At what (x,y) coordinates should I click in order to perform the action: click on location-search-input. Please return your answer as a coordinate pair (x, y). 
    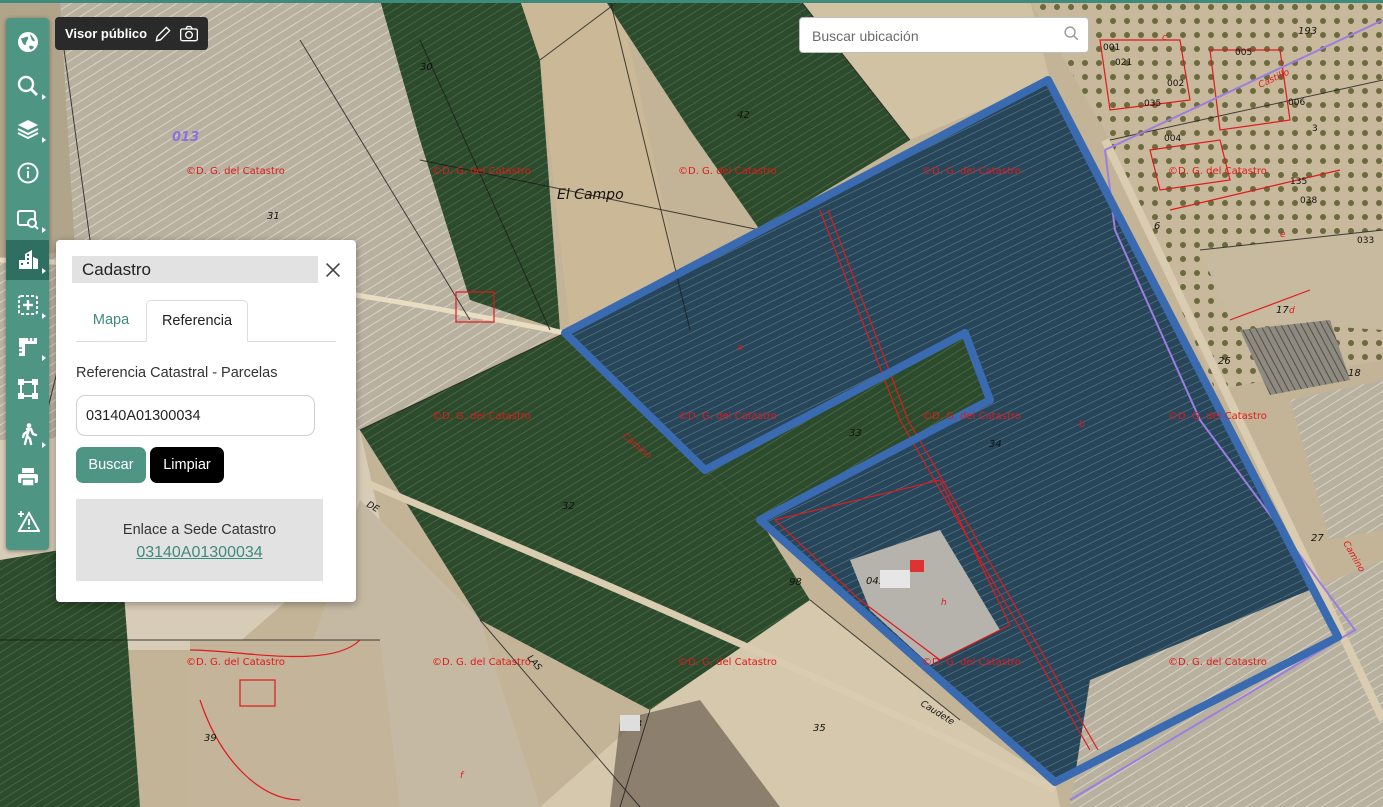
    Looking at the image, I should click on (936, 36).